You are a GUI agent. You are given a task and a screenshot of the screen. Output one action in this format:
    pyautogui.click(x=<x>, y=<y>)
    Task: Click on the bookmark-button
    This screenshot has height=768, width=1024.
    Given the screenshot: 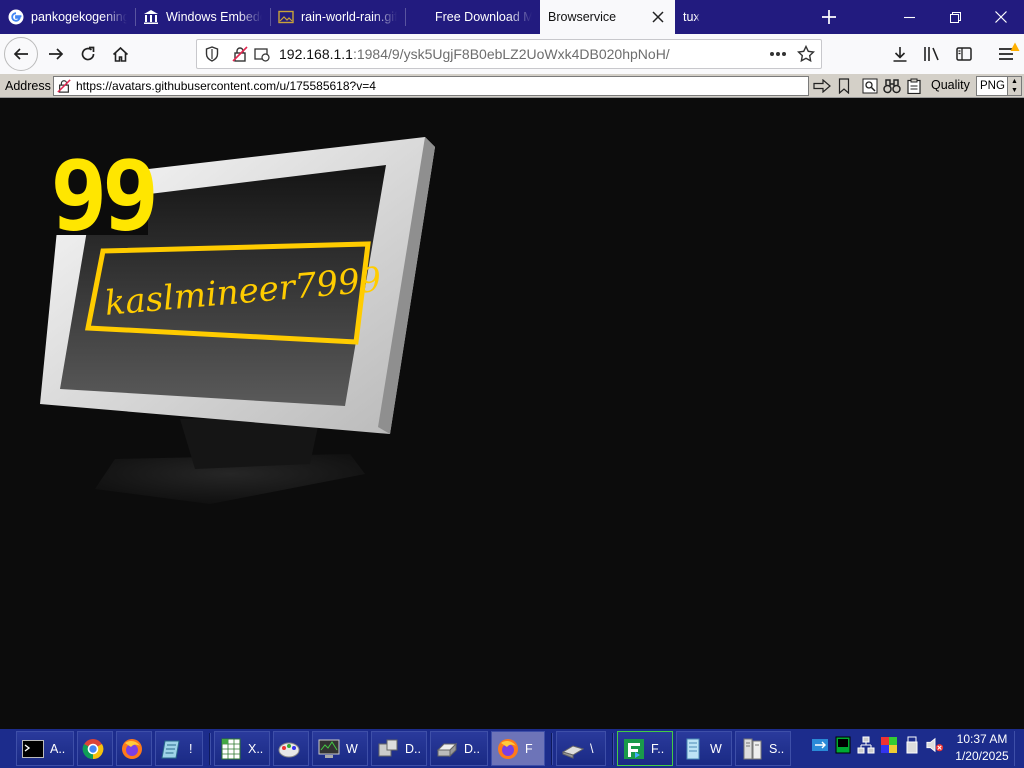 What is the action you would take?
    pyautogui.click(x=844, y=86)
    